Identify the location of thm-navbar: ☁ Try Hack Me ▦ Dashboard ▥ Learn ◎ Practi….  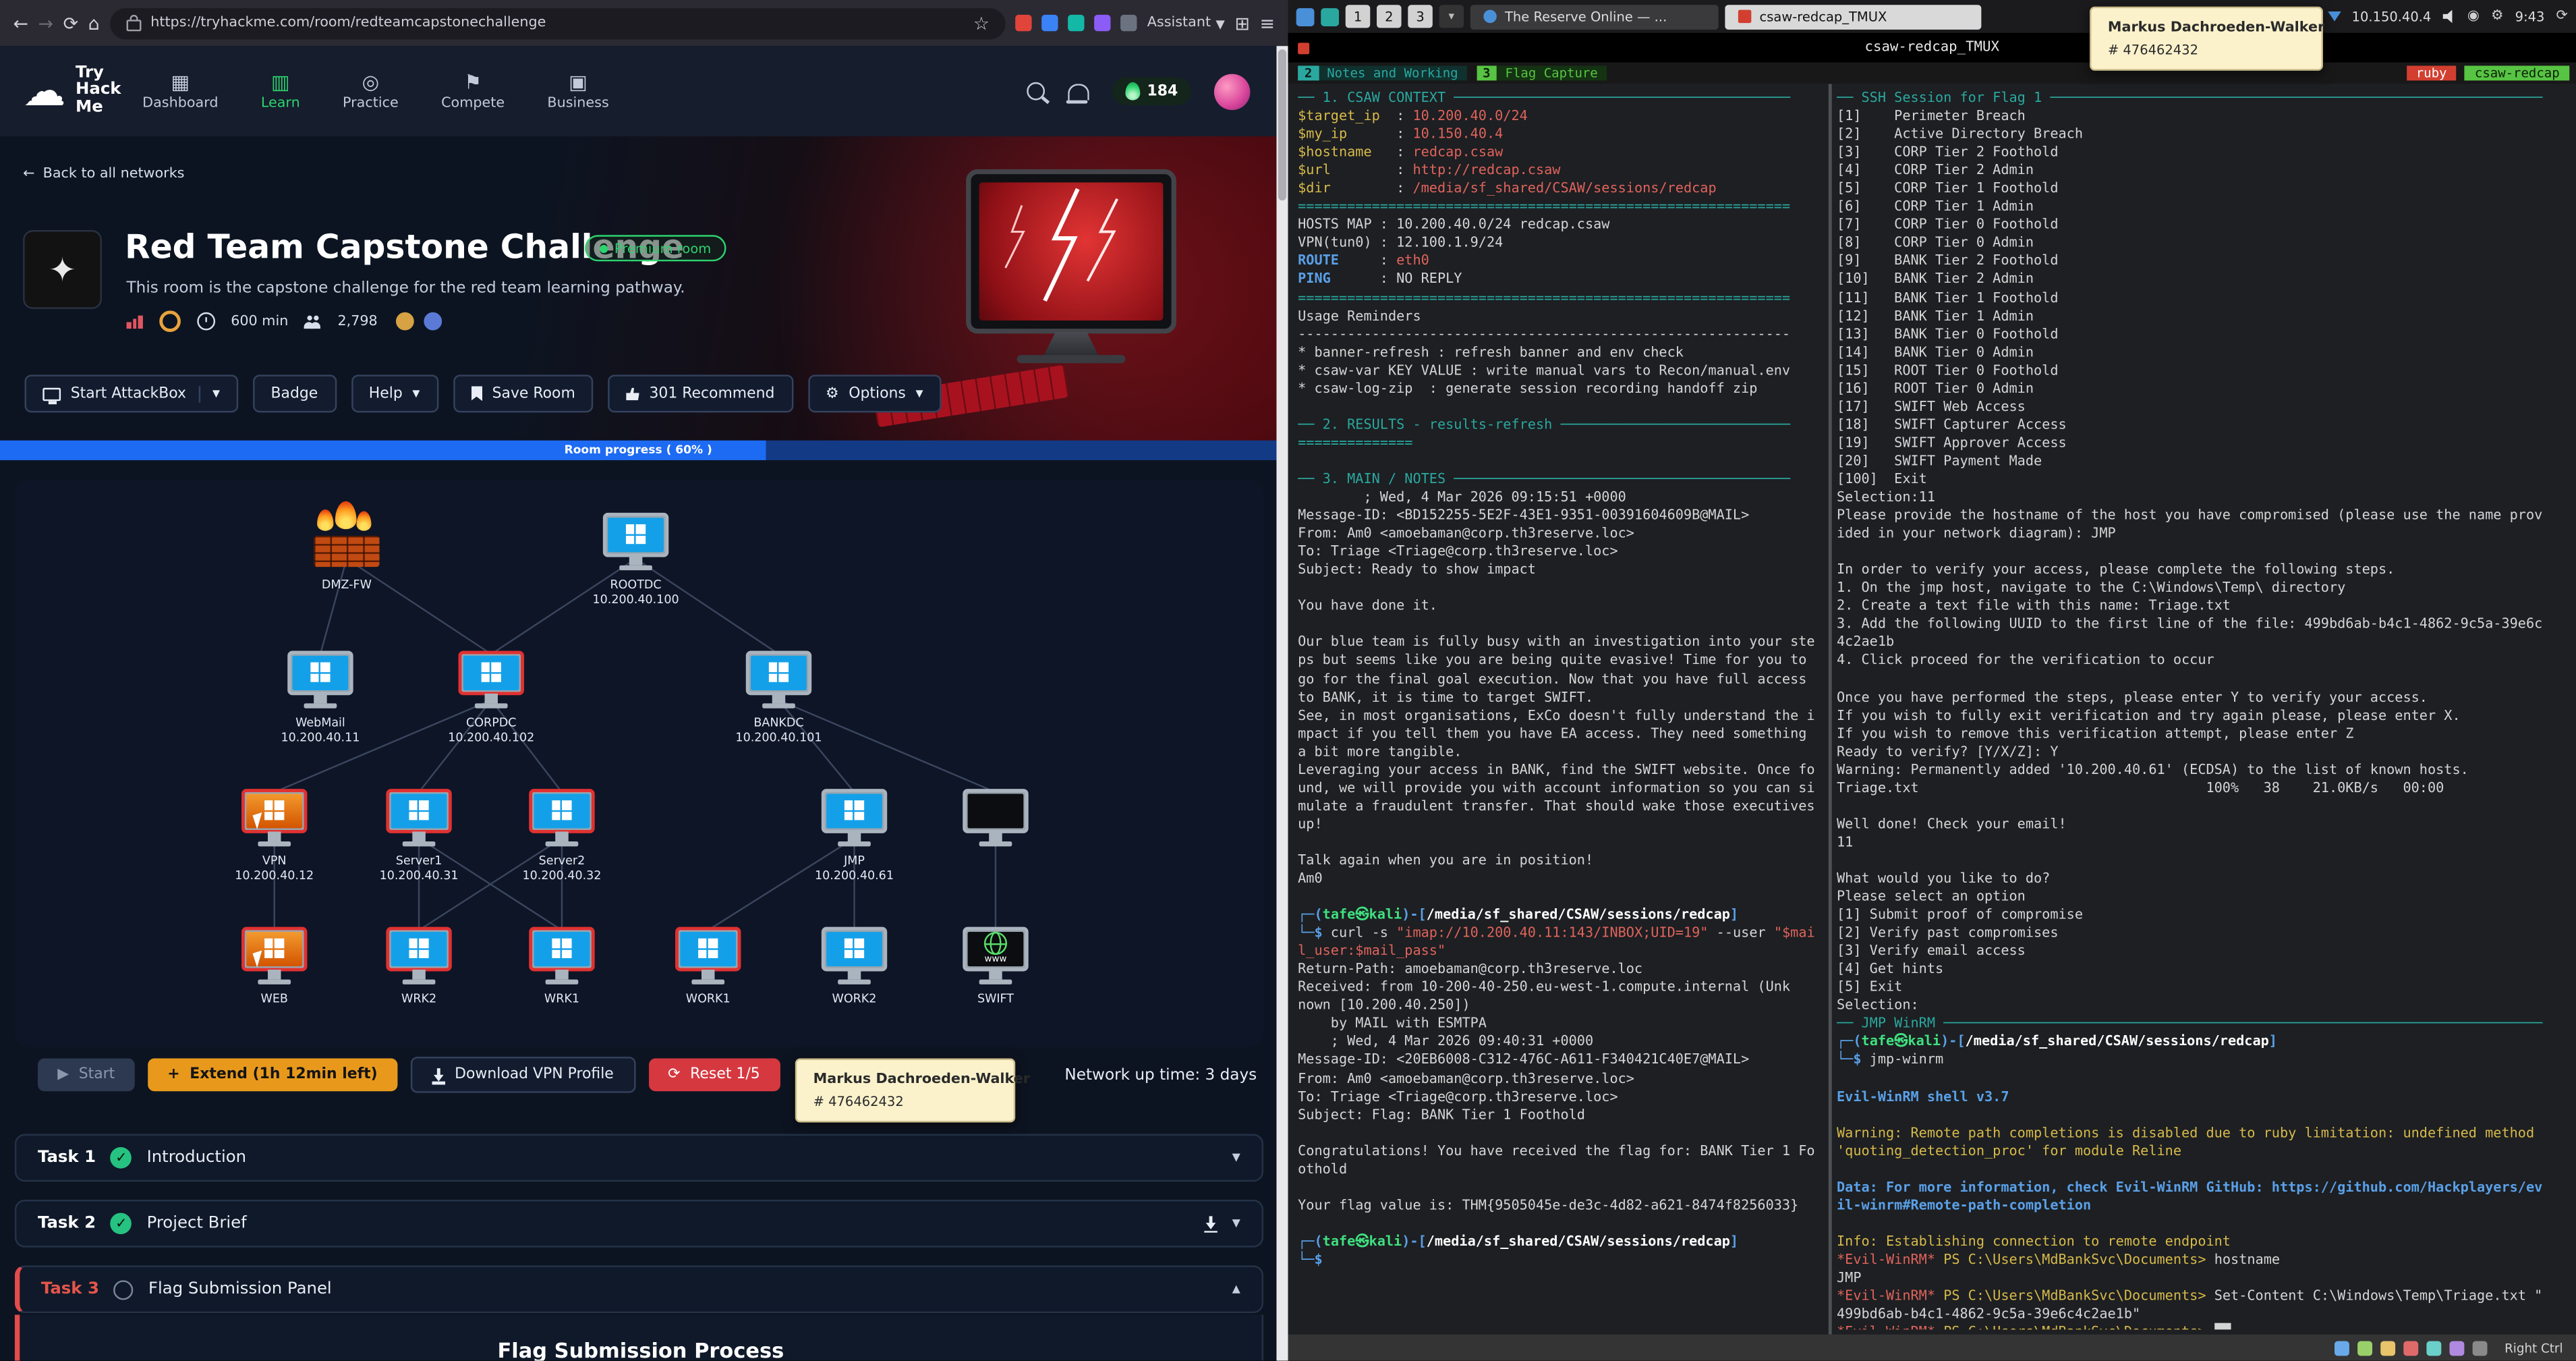
(638, 91).